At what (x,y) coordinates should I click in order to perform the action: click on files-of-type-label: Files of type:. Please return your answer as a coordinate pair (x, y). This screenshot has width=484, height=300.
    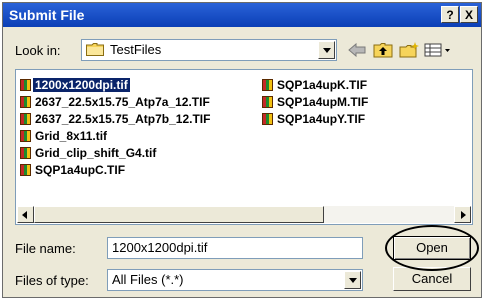
    Looking at the image, I should click on (52, 280).